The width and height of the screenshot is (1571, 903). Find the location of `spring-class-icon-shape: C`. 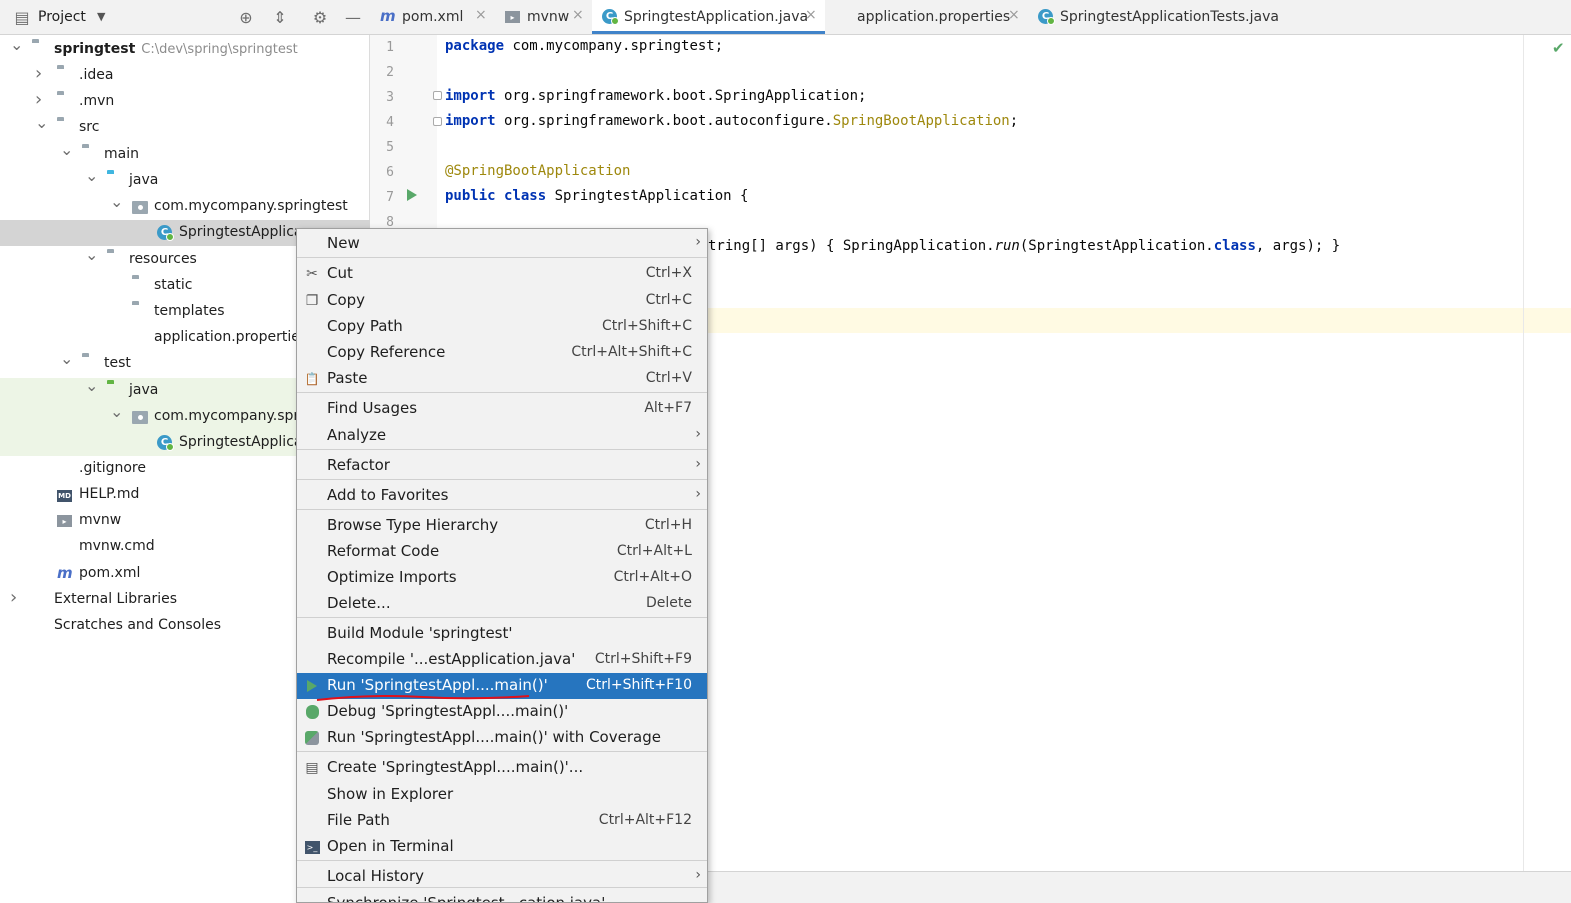

spring-class-icon-shape: C is located at coordinates (165, 233).